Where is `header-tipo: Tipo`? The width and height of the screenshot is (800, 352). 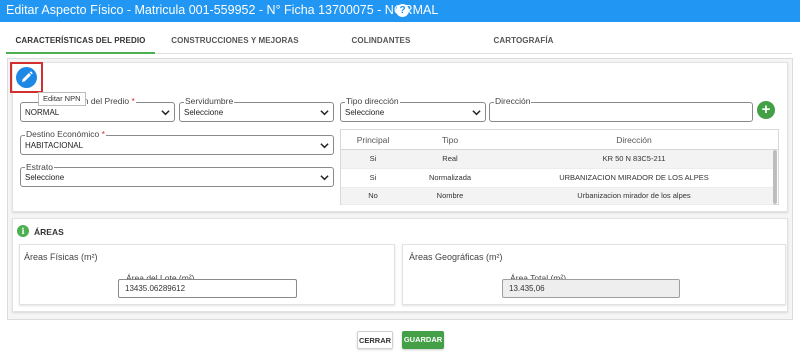 header-tipo: Tipo is located at coordinates (450, 140).